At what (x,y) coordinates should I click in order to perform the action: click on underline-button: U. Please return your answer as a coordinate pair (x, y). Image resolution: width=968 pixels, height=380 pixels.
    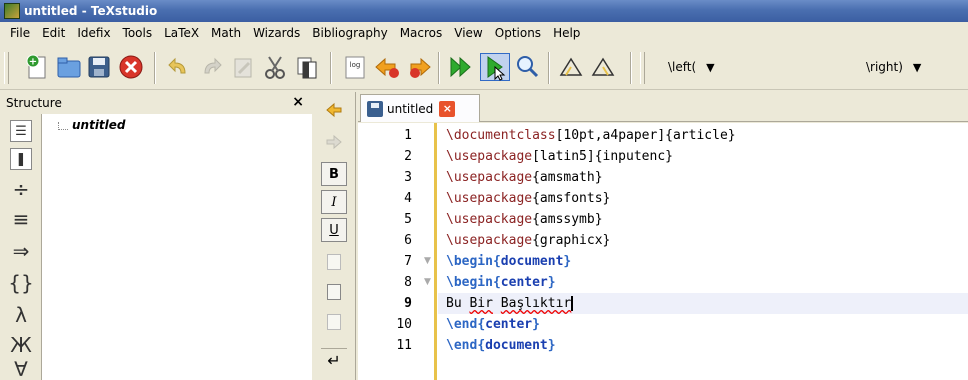
    Looking at the image, I should click on (334, 230).